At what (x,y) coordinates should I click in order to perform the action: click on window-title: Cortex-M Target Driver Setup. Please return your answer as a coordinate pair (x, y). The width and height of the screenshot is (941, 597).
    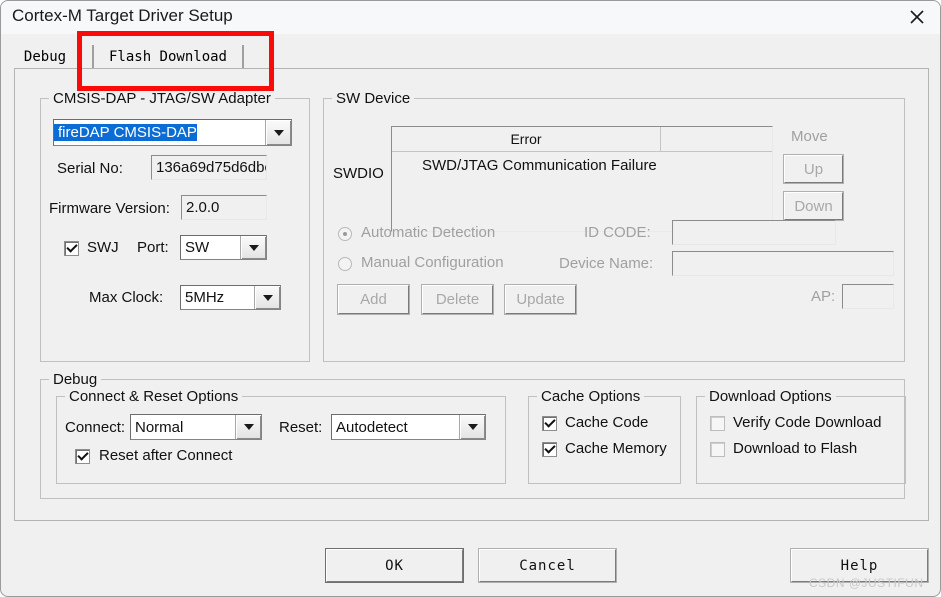
    Looking at the image, I should click on (122, 15).